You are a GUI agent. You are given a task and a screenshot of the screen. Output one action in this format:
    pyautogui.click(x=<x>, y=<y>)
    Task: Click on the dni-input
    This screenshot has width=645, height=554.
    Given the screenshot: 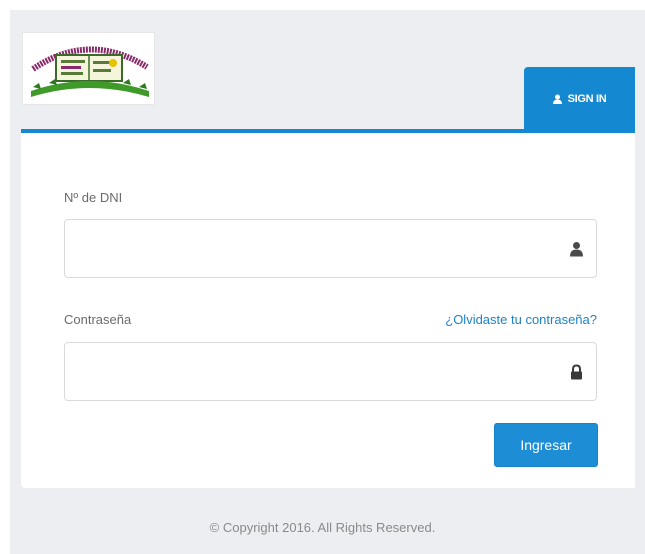 What is the action you would take?
    pyautogui.click(x=330, y=248)
    